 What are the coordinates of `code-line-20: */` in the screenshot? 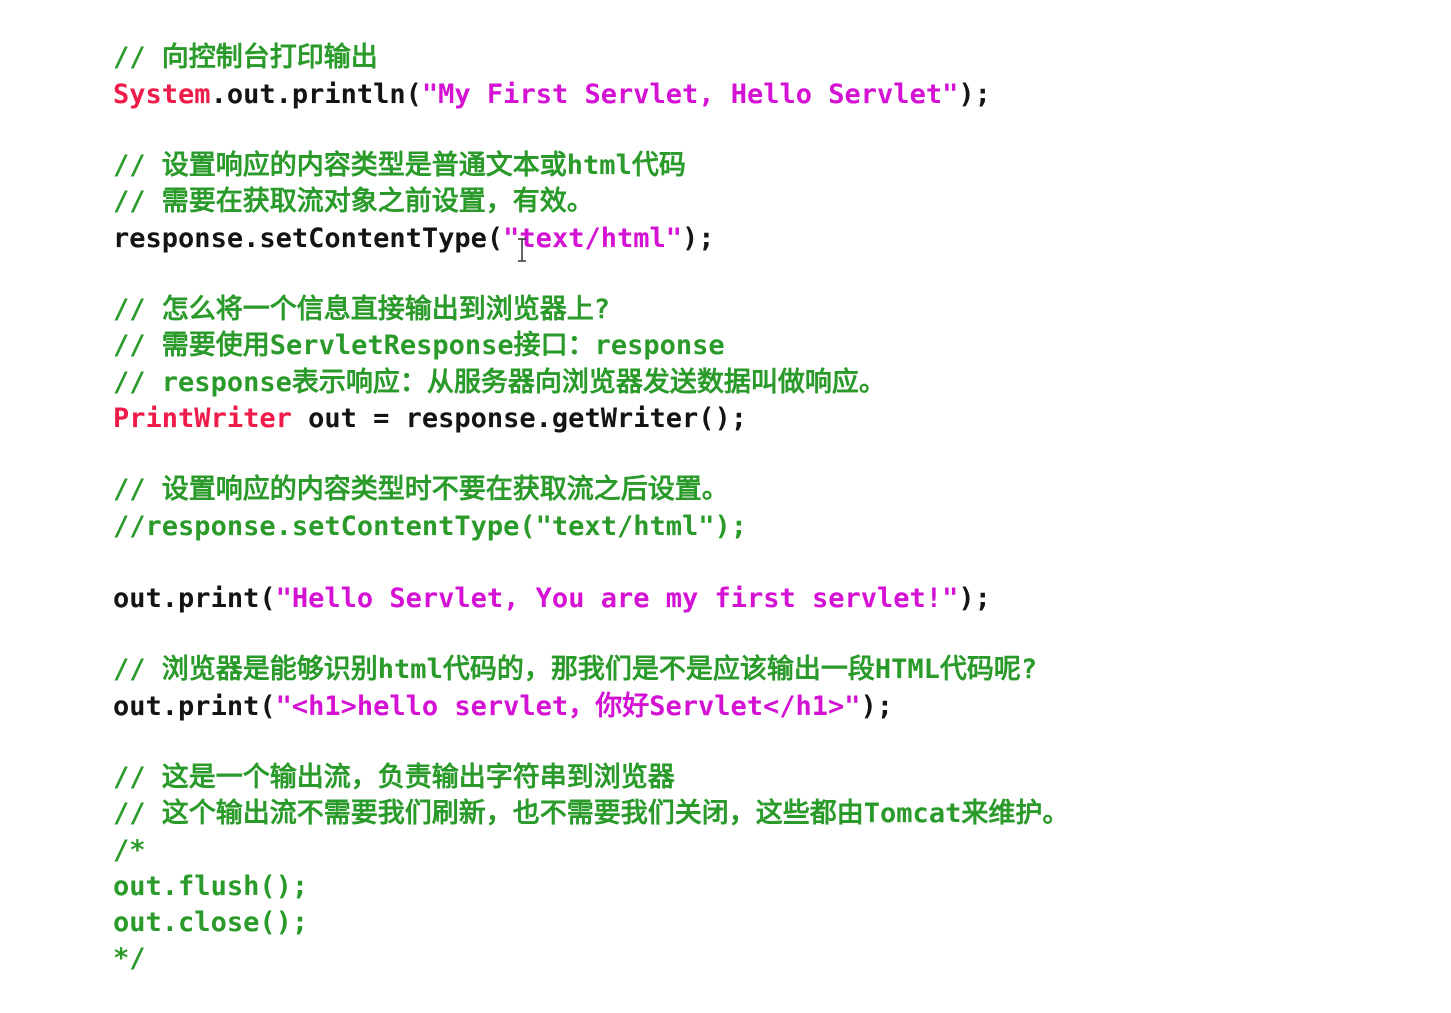 It's located at (97, 939).